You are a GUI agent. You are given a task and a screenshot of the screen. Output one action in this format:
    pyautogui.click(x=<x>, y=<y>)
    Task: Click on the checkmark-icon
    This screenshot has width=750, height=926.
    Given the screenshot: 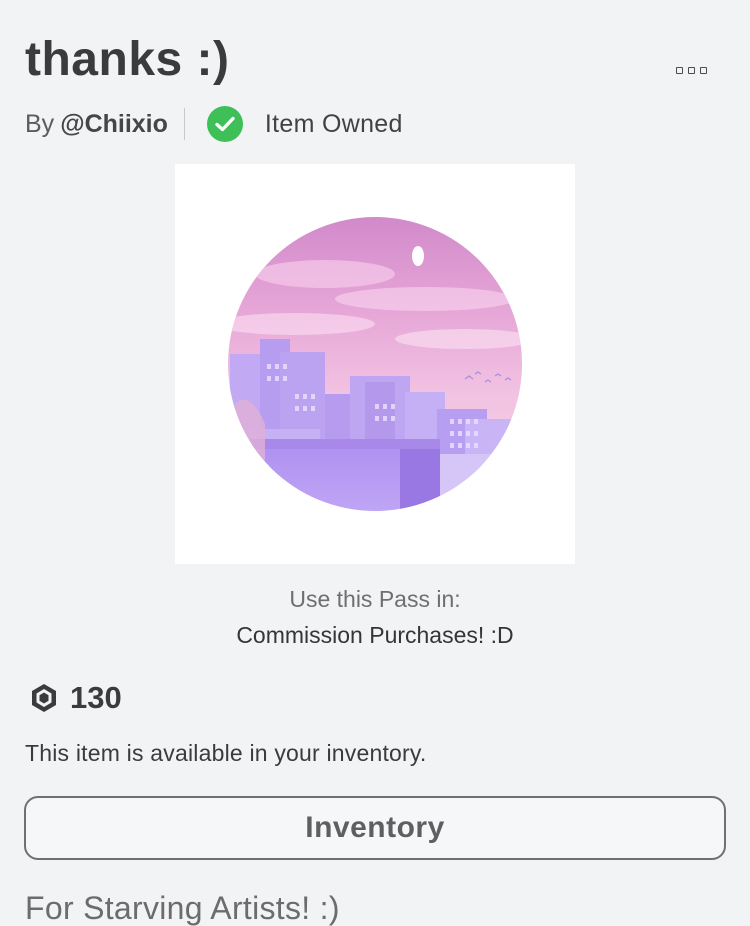 What is the action you would take?
    pyautogui.click(x=224, y=124)
    